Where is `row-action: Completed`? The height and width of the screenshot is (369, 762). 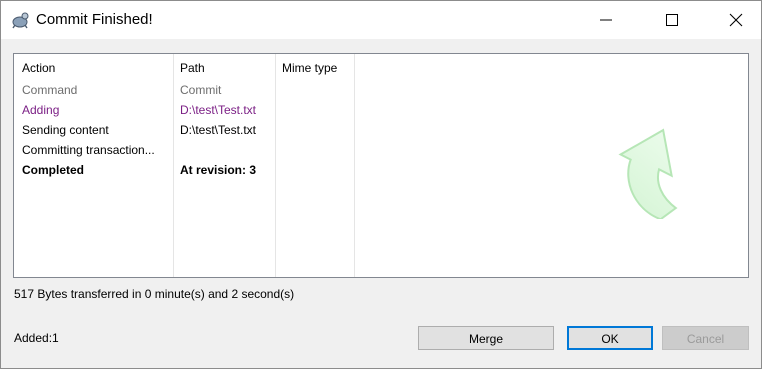 row-action: Completed is located at coordinates (53, 170).